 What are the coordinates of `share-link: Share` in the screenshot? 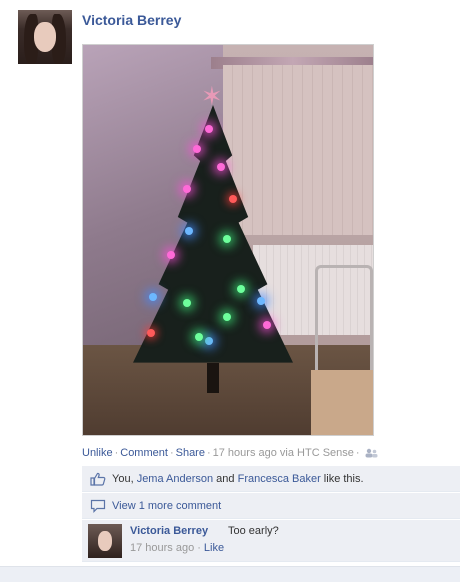 It's located at (190, 453).